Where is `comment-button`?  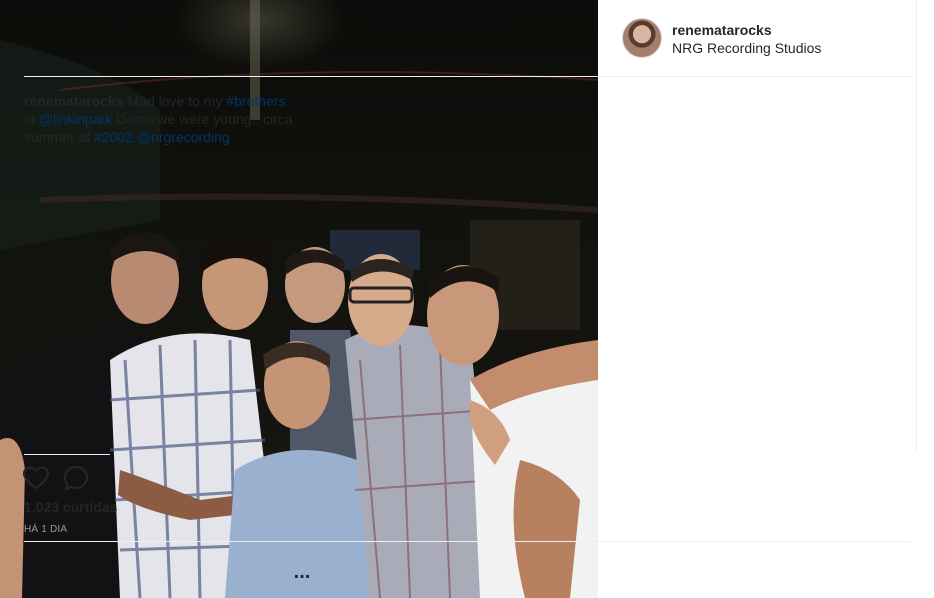 comment-button is located at coordinates (76, 478).